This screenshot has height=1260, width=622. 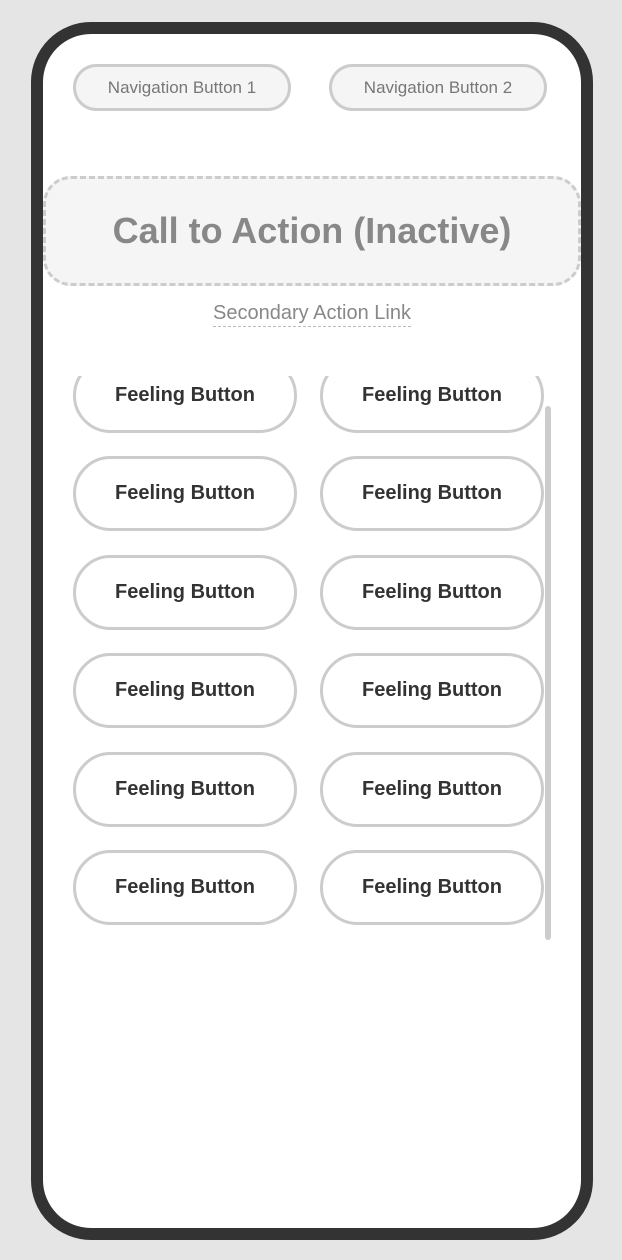 I want to click on scrollbar, so click(x=548, y=673).